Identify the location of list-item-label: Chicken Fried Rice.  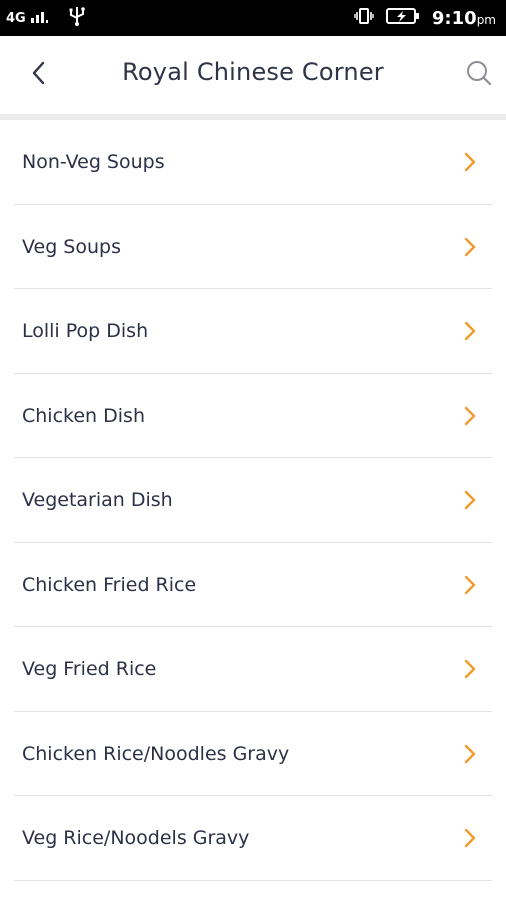
(109, 584).